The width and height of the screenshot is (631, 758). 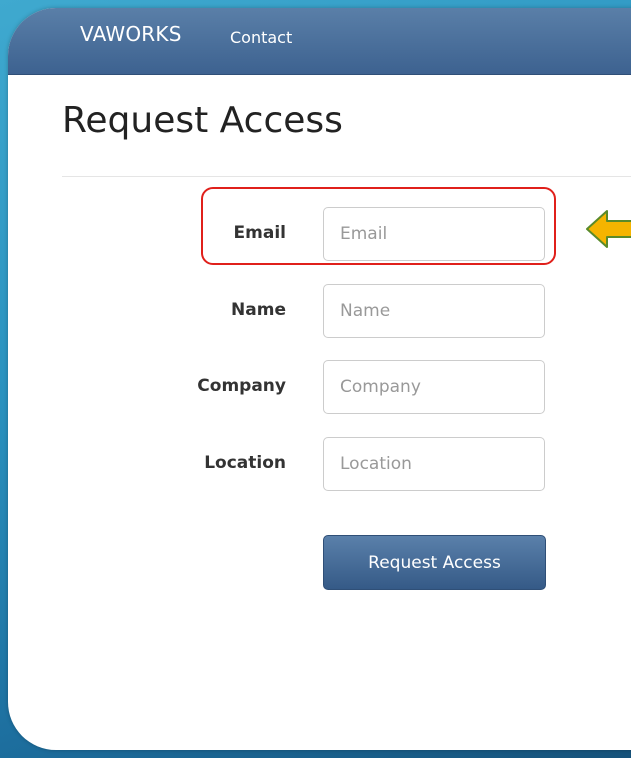 What do you see at coordinates (202, 120) in the screenshot?
I see `page-title: Request Access` at bounding box center [202, 120].